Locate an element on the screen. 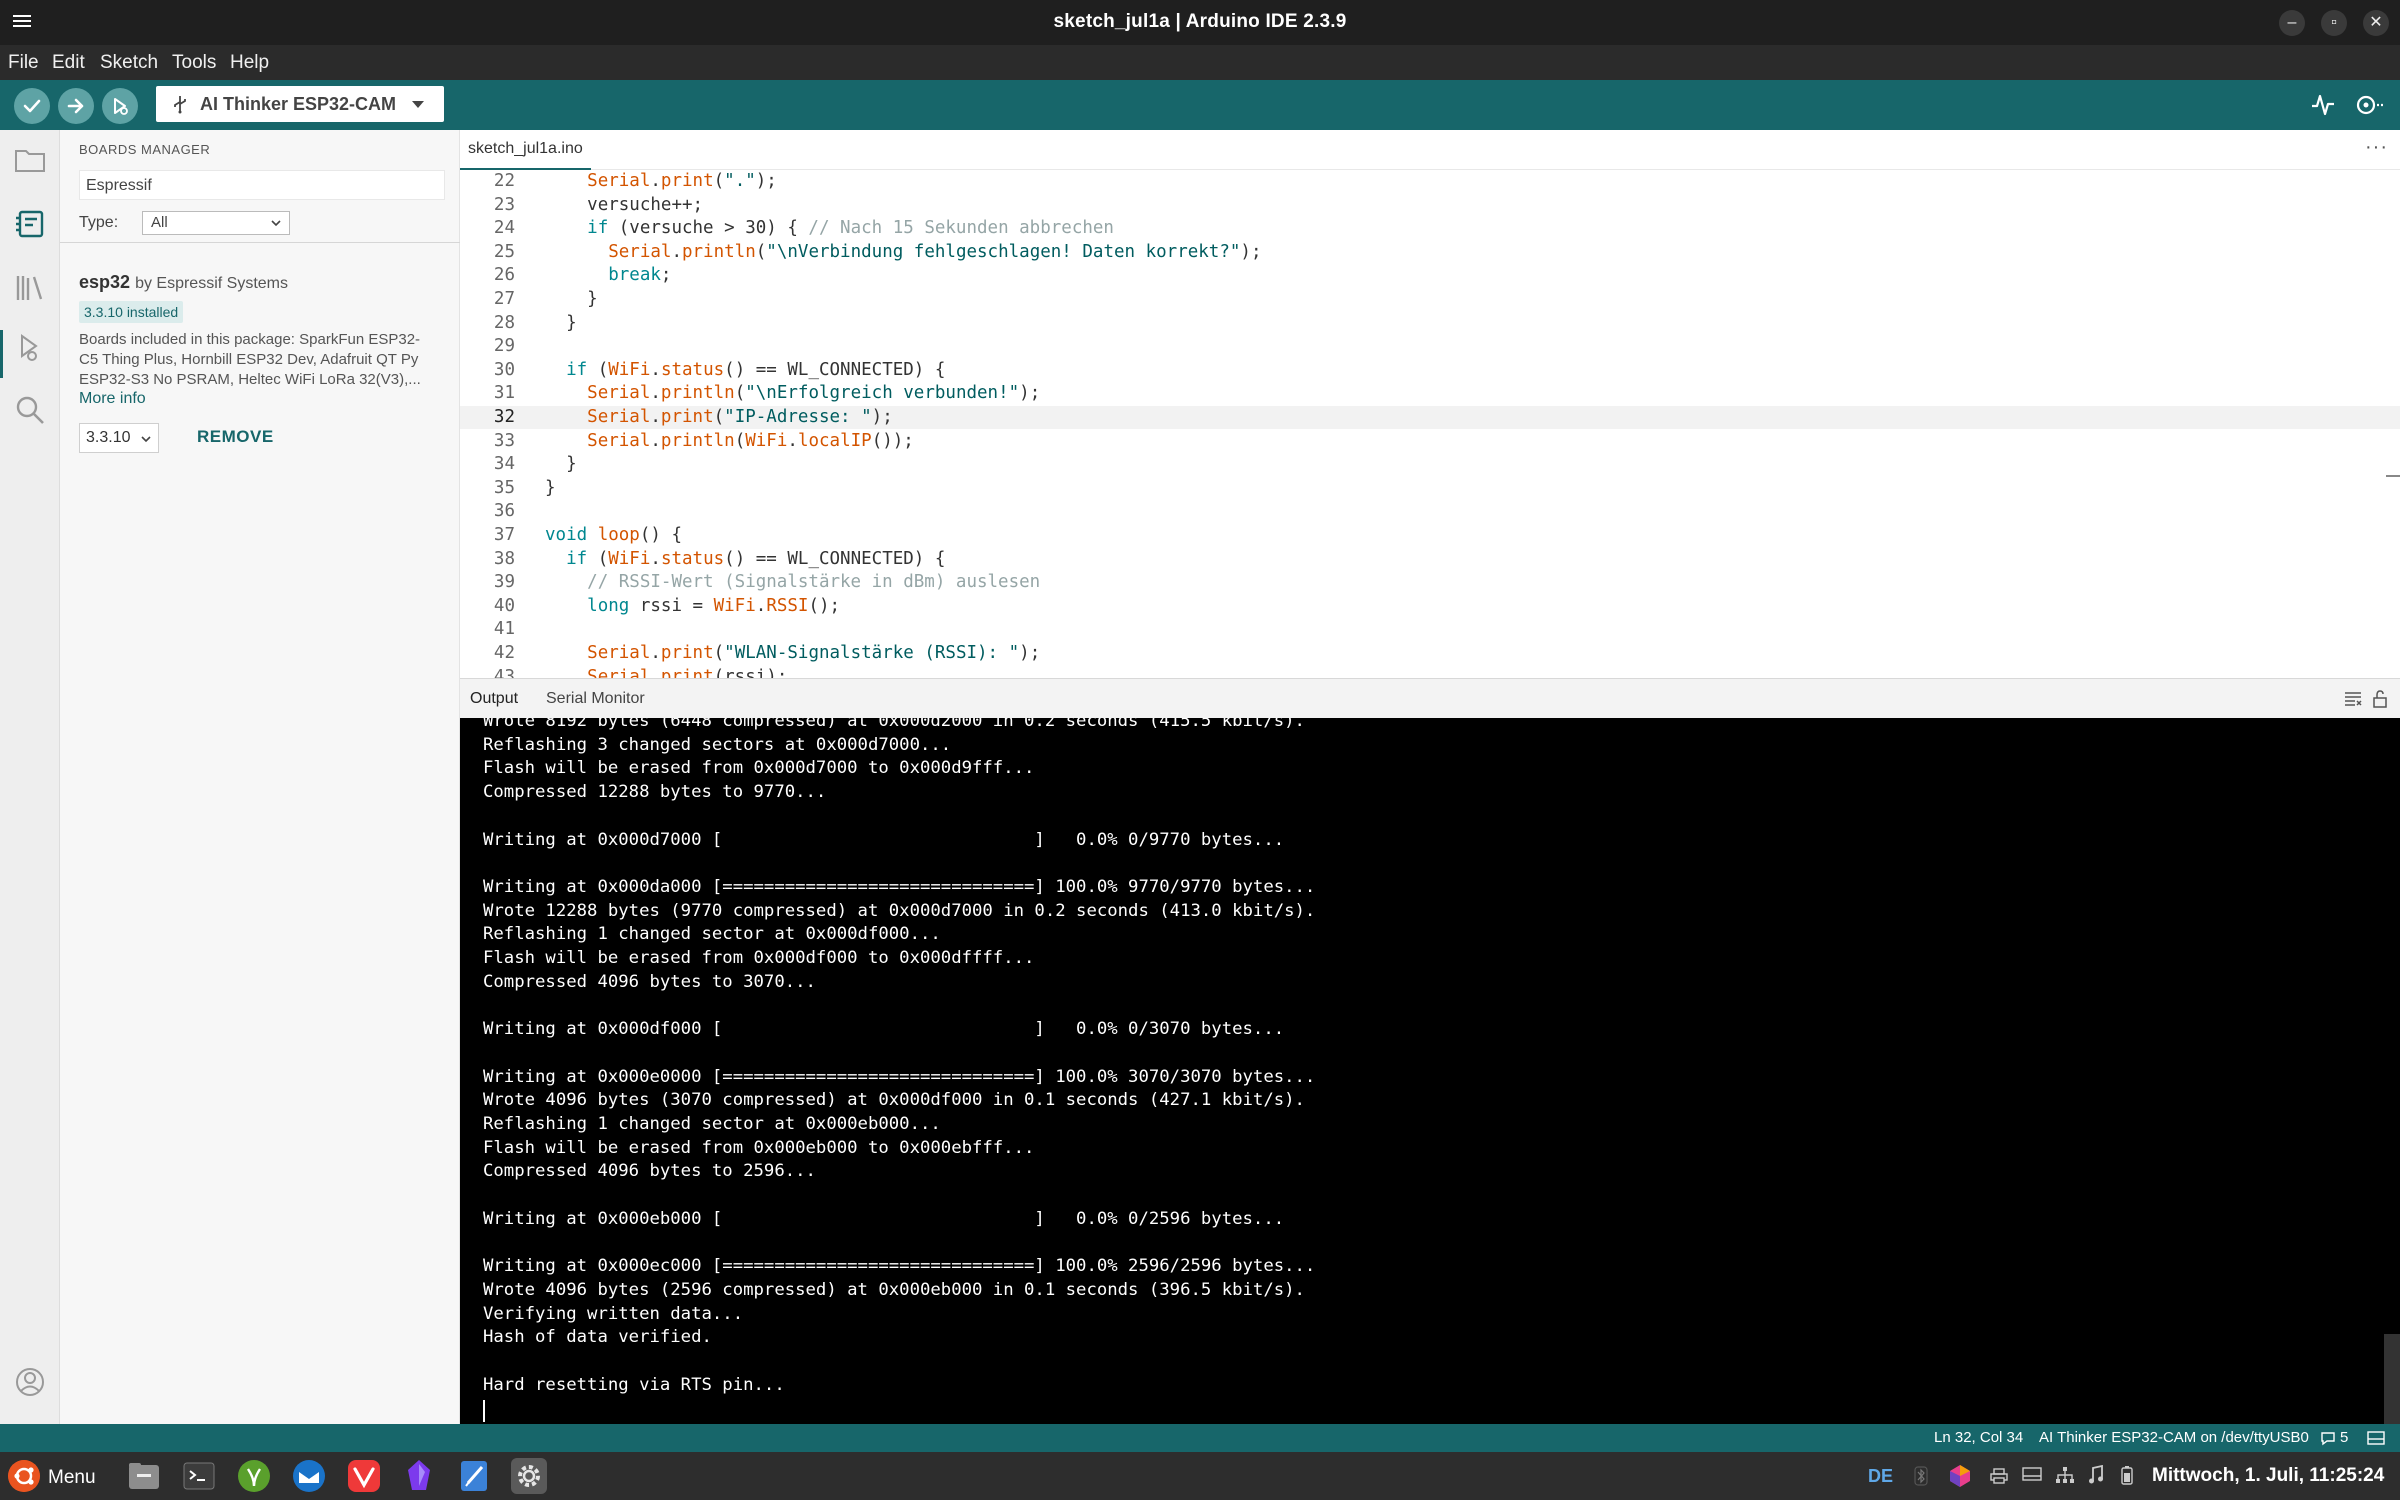  colorful-app-tray-icon is located at coordinates (1960, 1476).